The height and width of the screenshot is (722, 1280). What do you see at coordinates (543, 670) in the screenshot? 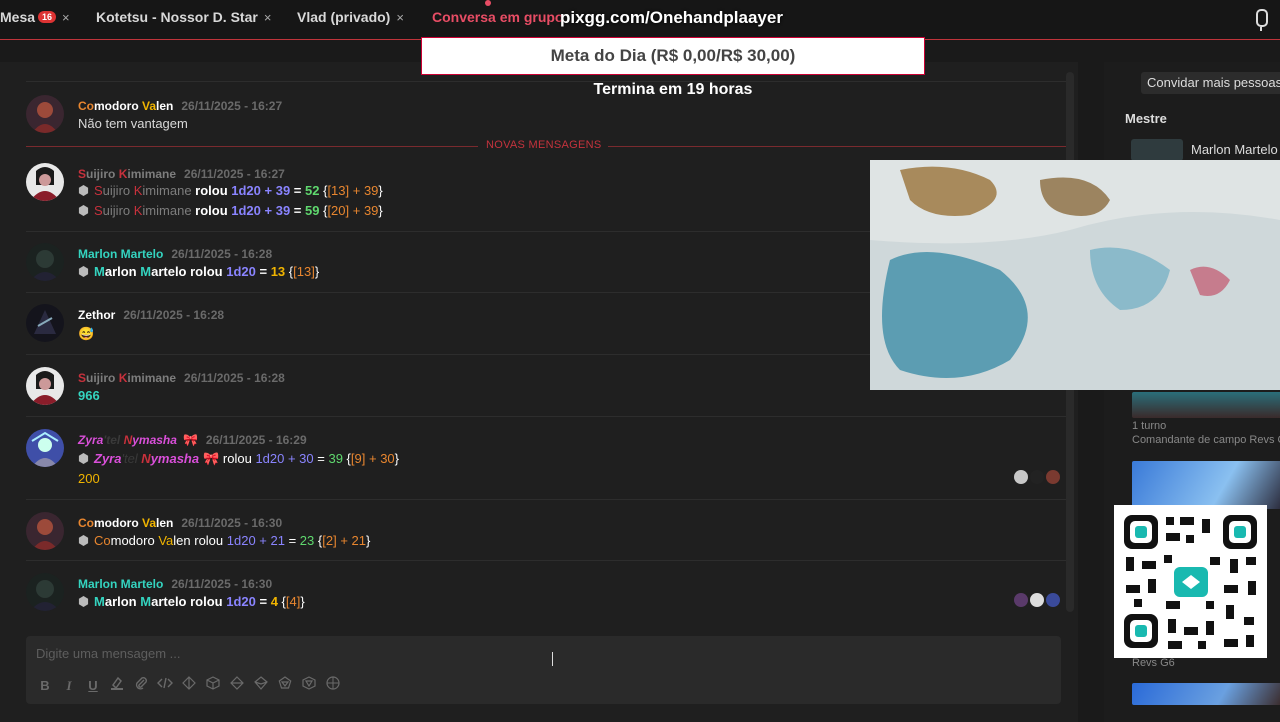
I see `message-input: Digite uma mensagem ... BIU` at bounding box center [543, 670].